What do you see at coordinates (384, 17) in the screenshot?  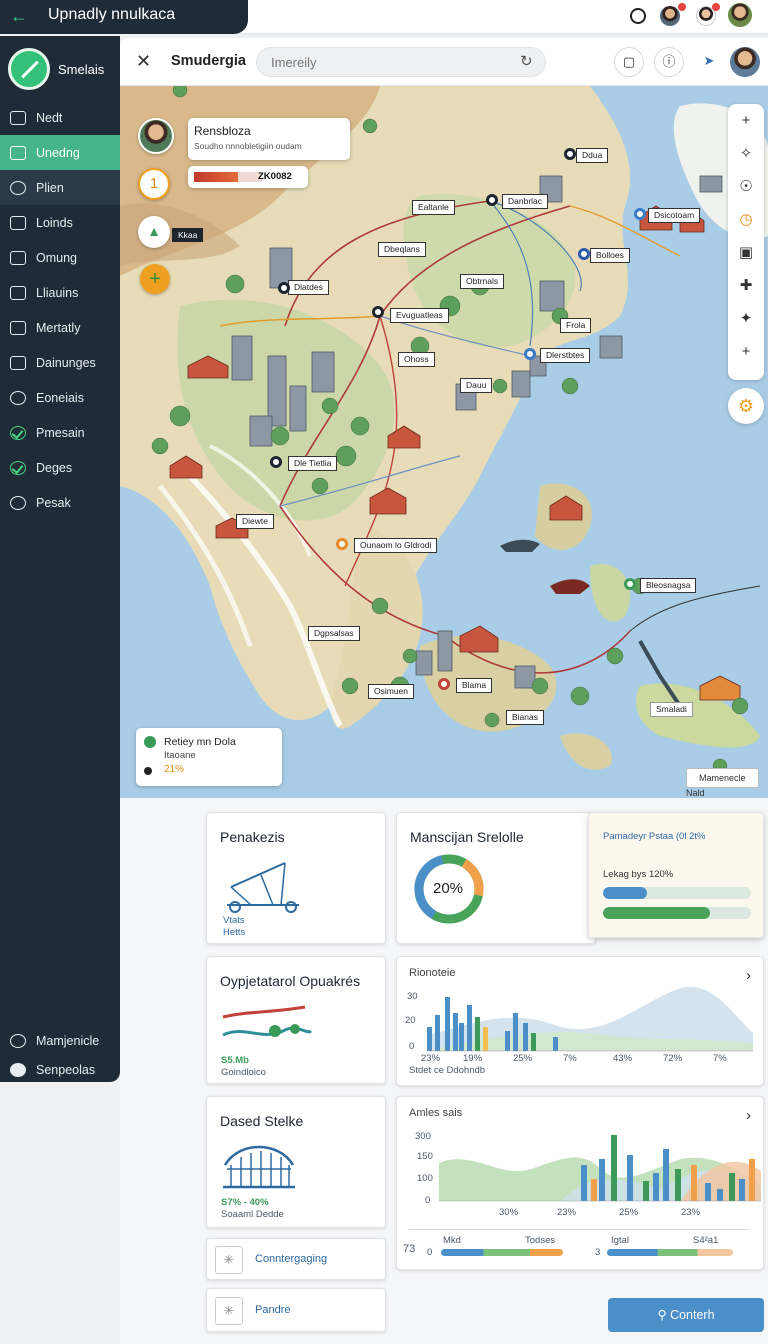 I see `window-titlebar: ← Upnadly nnulkaca` at bounding box center [384, 17].